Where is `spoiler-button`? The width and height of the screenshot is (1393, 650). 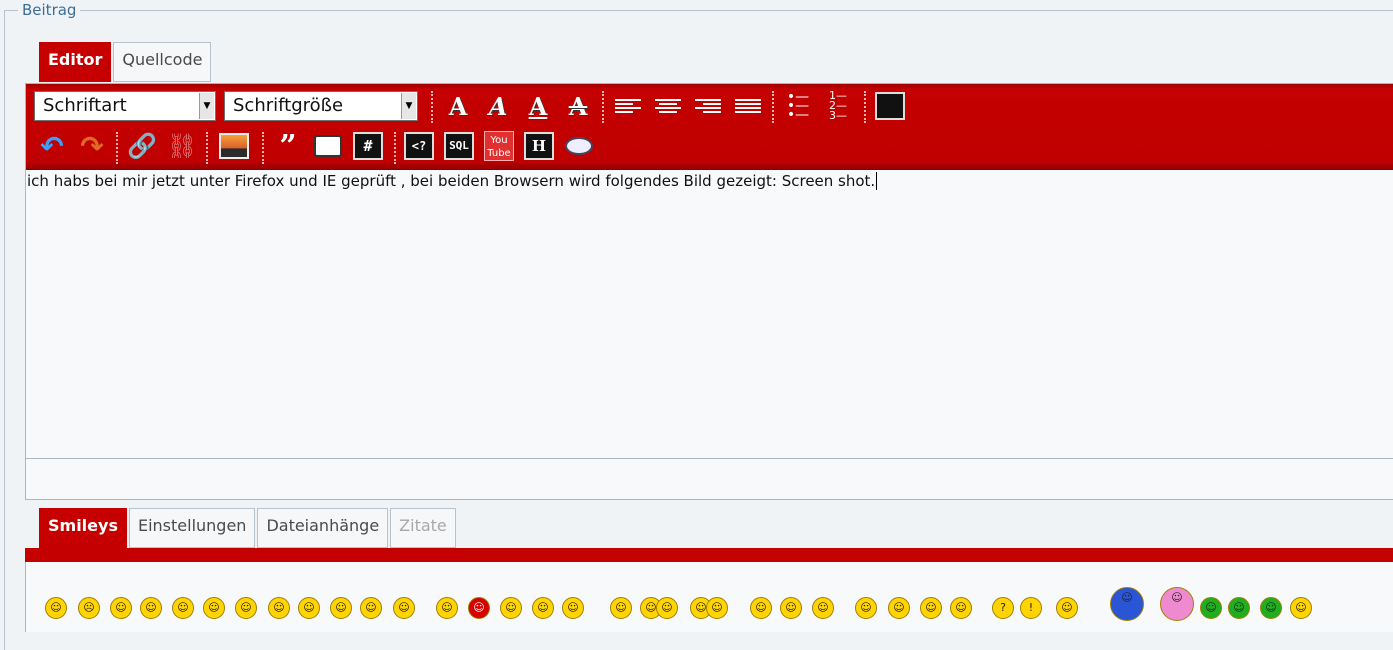 spoiler-button is located at coordinates (328, 146).